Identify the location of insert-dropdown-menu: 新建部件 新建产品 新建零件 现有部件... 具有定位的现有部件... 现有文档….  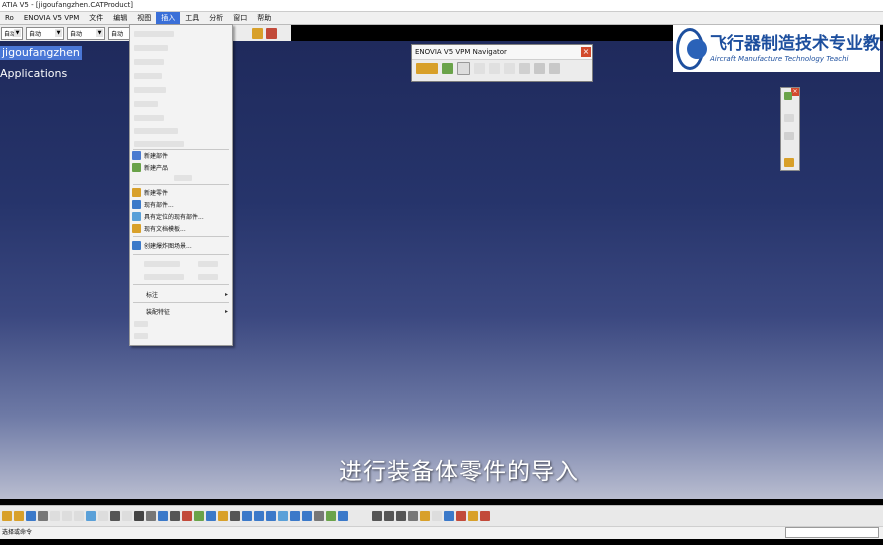
(181, 185).